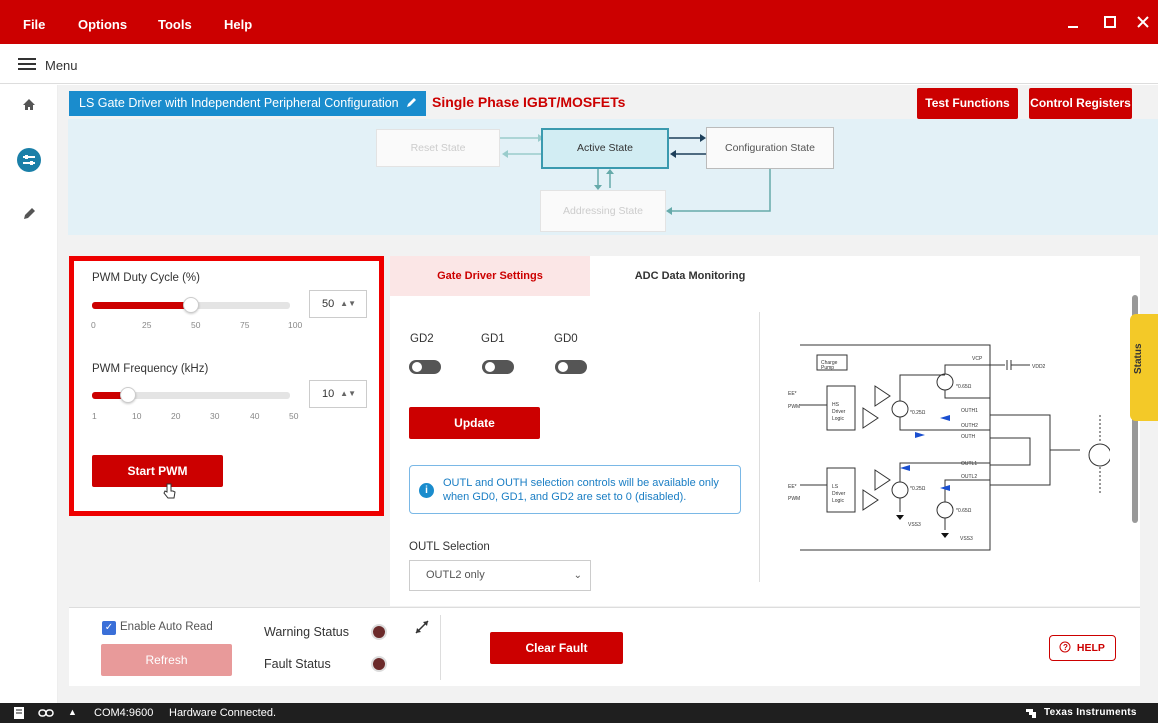 The width and height of the screenshot is (1158, 723). Describe the element at coordinates (146, 278) in the screenshot. I see `pwm-duty-label: PWM Duty Cycle (%)` at that location.